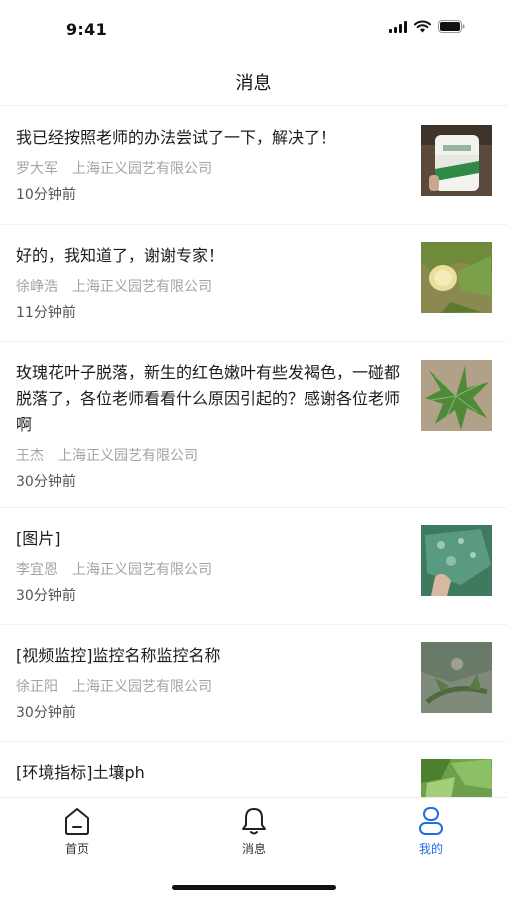  I want to click on list-item: [图片] 李宜恩 上海正义园艺有限公司 30分钟前, so click(253, 566).